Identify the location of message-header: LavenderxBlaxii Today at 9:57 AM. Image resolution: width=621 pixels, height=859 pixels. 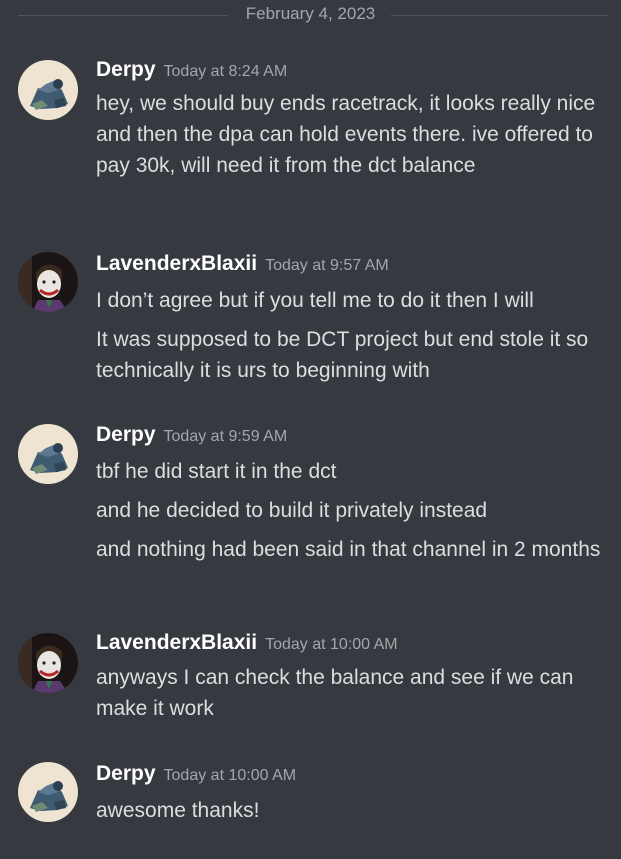
(242, 264).